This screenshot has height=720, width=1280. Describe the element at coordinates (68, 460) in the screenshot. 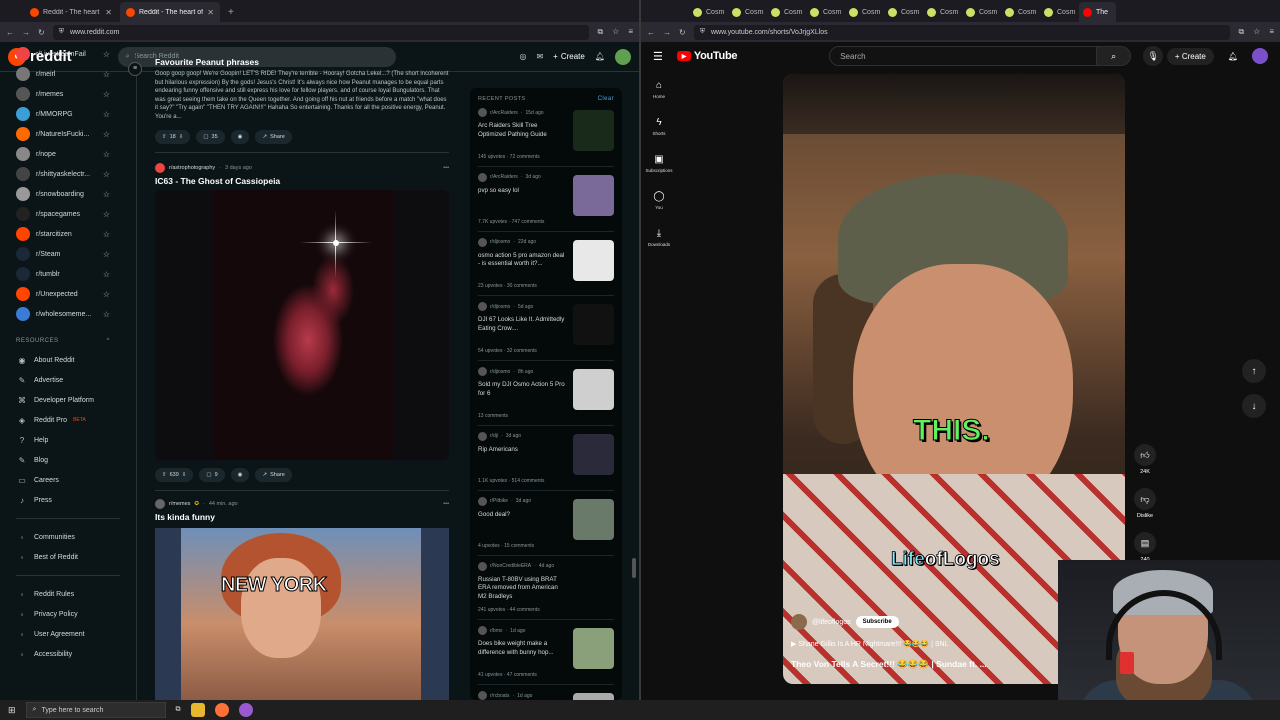

I see `sidebar-resource: ✎ Blog` at that location.